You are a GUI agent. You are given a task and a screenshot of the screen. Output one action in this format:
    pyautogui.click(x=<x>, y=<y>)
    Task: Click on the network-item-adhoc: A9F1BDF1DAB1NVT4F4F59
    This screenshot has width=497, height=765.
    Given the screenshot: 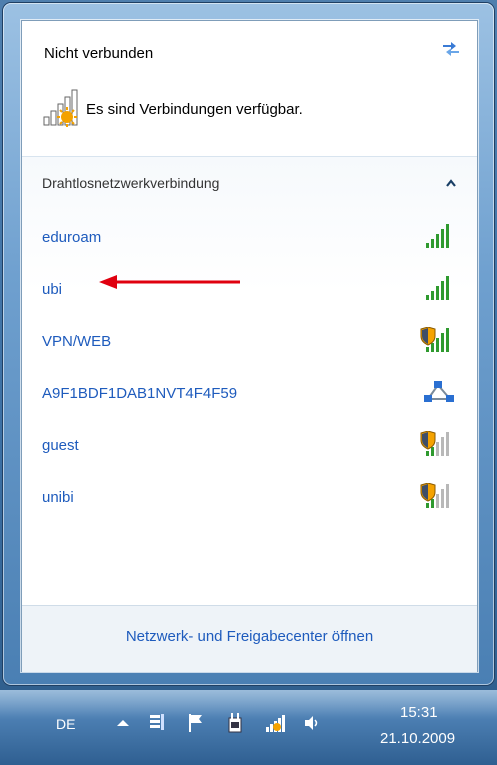 What is the action you would take?
    pyautogui.click(x=249, y=393)
    